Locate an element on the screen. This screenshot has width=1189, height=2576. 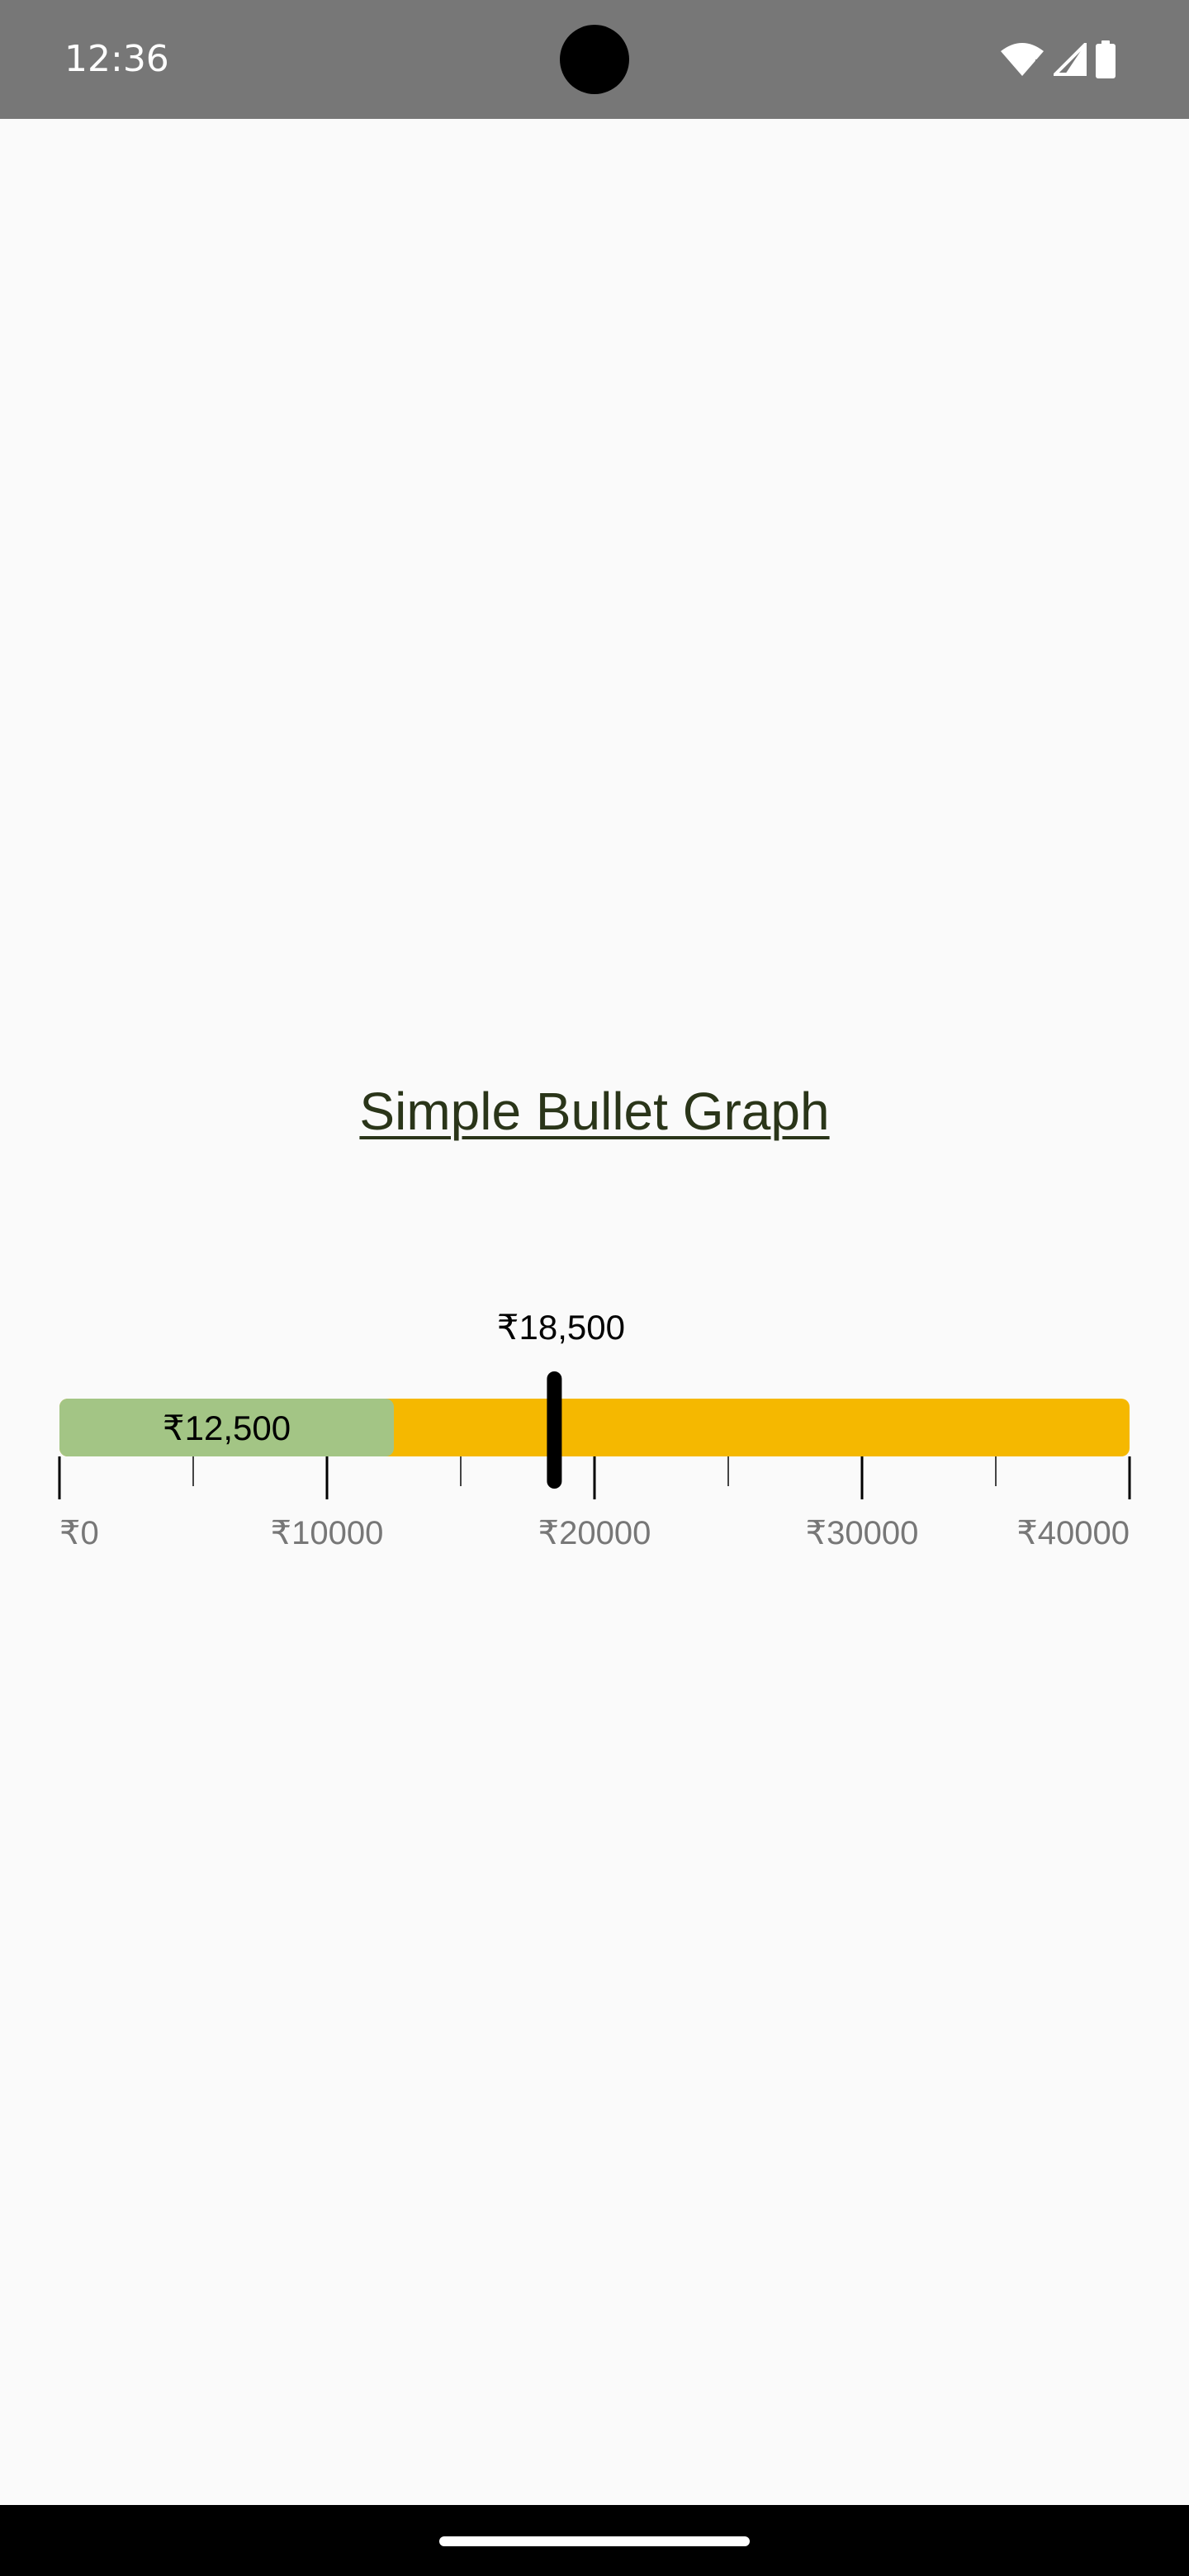
page-title: Simple Bullet Graph is located at coordinates (594, 1111).